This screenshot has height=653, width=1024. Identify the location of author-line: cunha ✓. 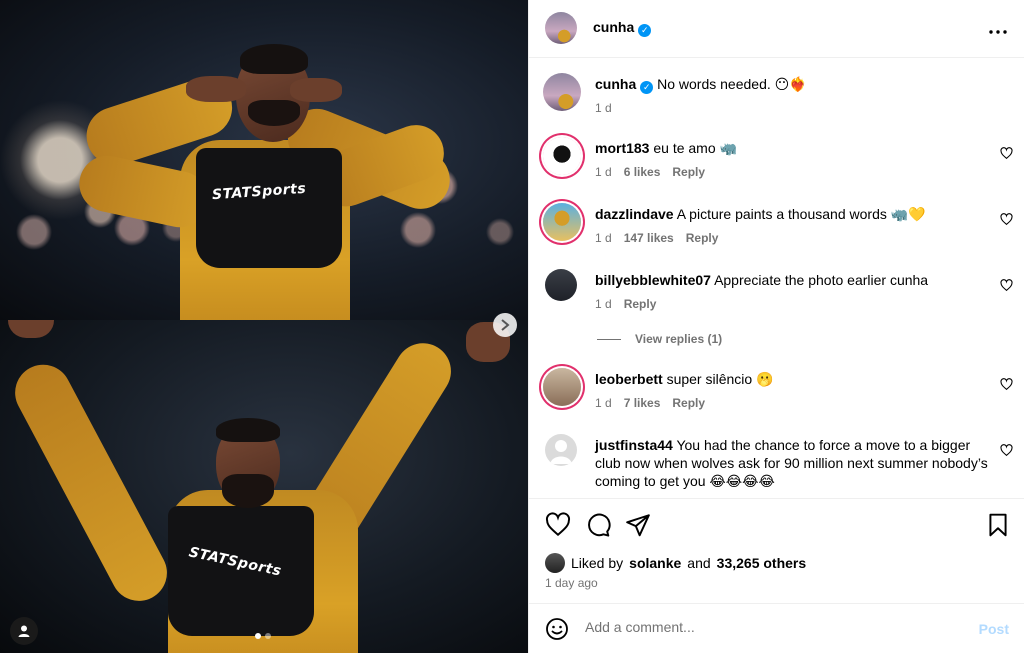
(622, 28).